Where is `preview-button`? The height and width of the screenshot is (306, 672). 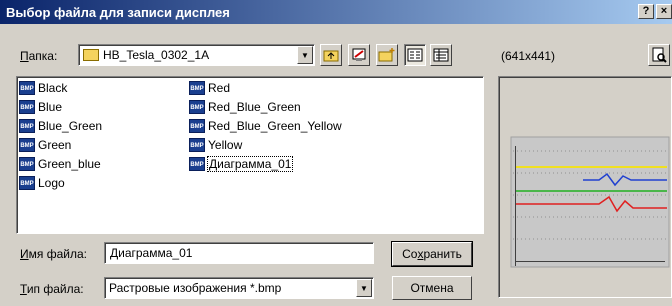
preview-button is located at coordinates (659, 55).